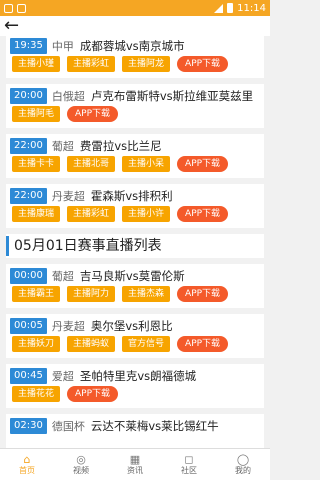 This screenshot has width=320, height=480. What do you see at coordinates (36, 64) in the screenshot?
I see `streamer-button: 主播小瑾` at bounding box center [36, 64].